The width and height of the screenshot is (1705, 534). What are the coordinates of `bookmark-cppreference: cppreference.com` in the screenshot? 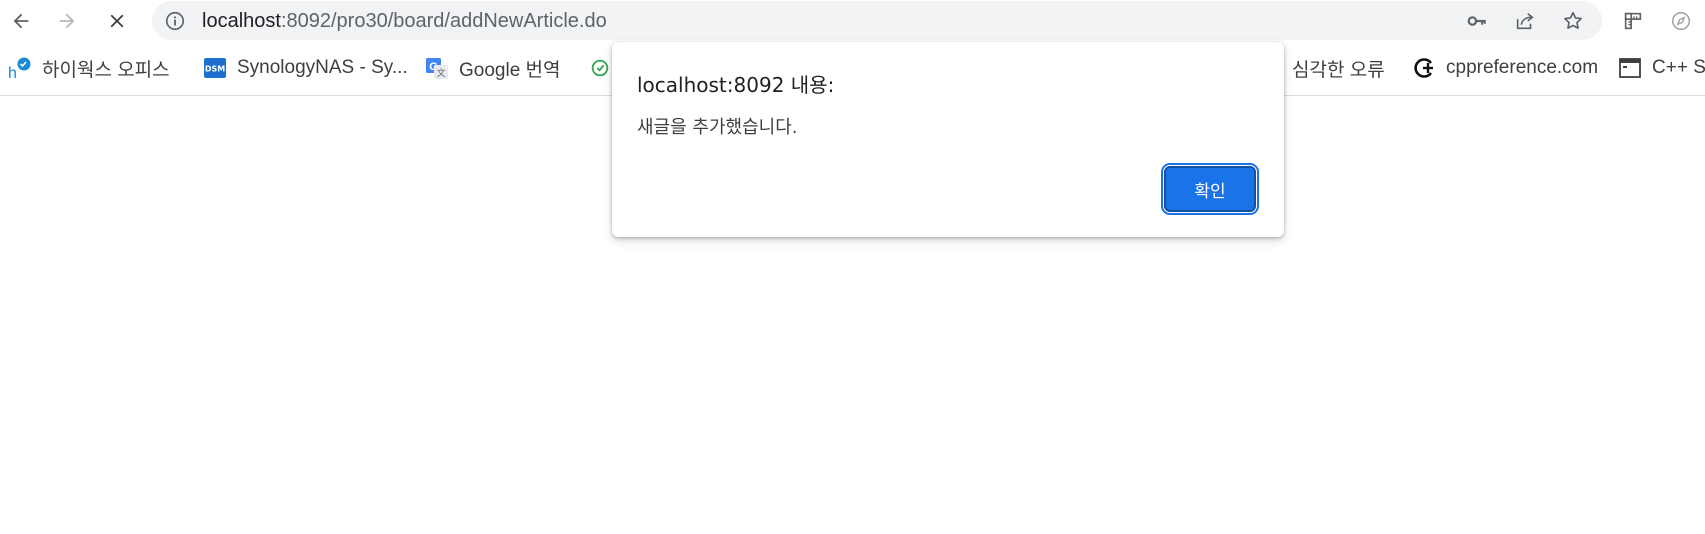 It's located at (1505, 68).